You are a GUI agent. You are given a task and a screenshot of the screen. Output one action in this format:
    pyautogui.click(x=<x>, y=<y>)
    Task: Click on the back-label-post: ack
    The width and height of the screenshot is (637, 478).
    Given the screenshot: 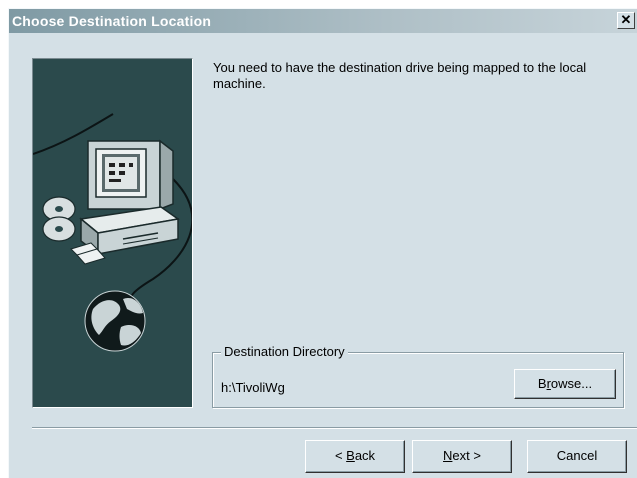 What is the action you would take?
    pyautogui.click(x=365, y=455)
    